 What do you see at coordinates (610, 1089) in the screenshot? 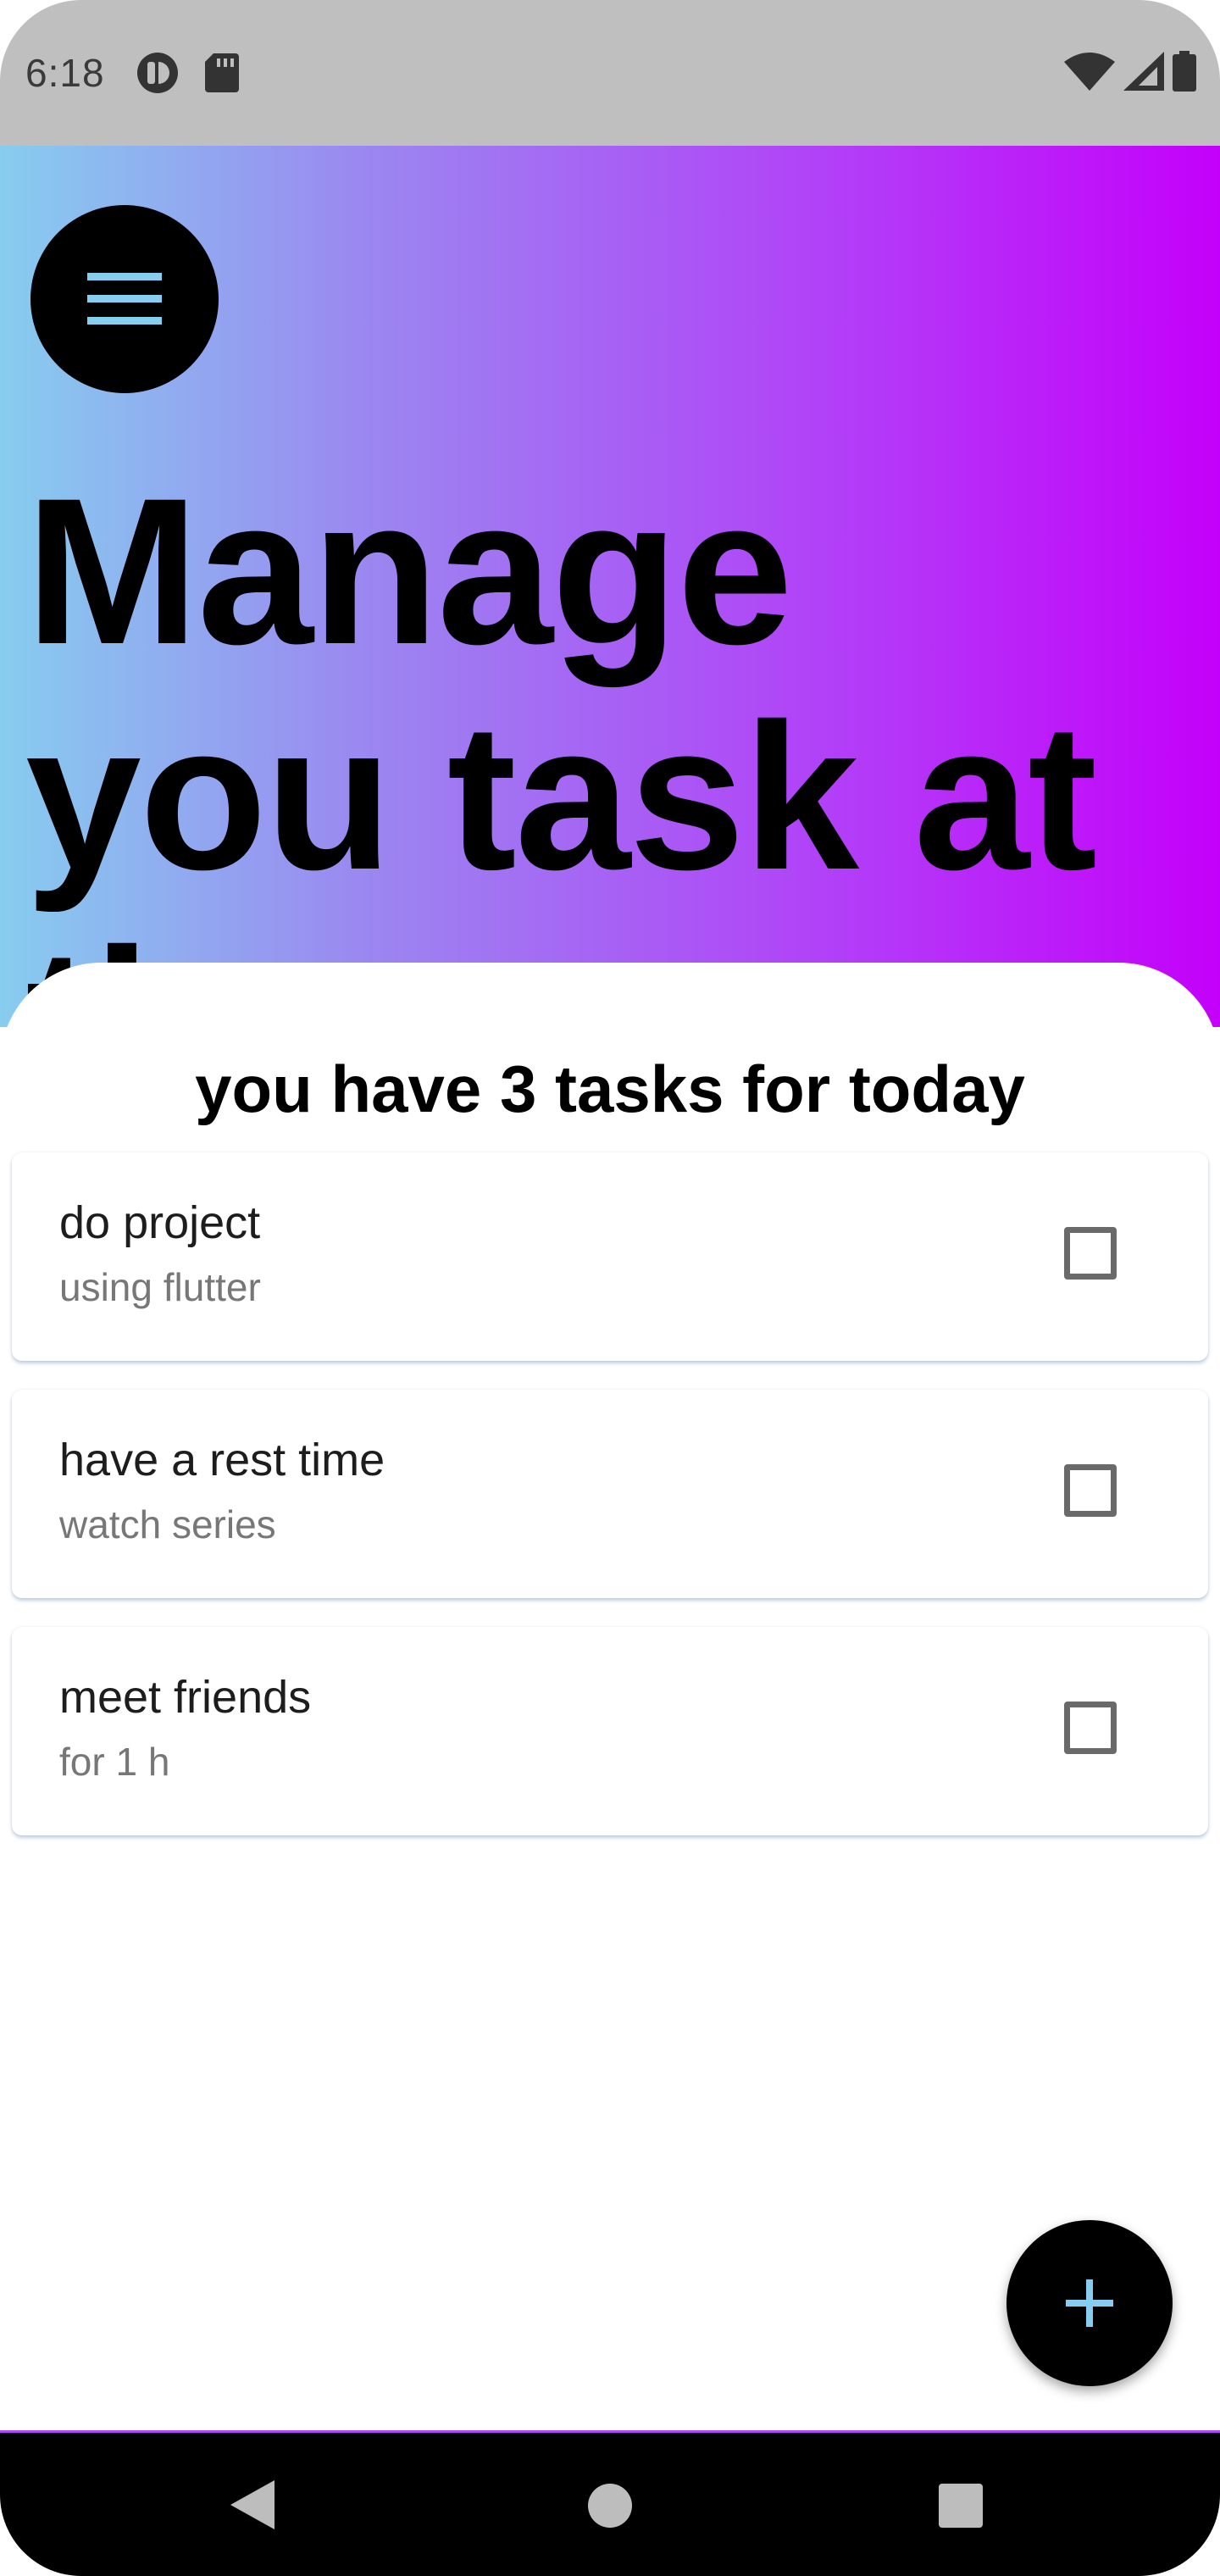
I see `task-count-heading: you have 3 tasks for today` at bounding box center [610, 1089].